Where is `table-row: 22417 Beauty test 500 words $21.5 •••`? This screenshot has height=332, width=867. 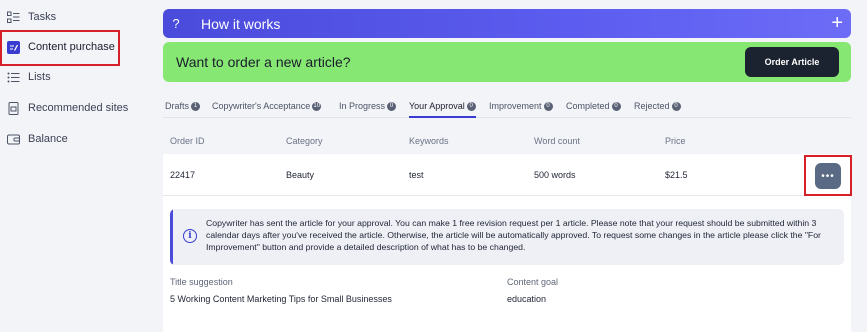
table-row: 22417 Beauty test 500 words $21.5 ••• is located at coordinates (507, 175).